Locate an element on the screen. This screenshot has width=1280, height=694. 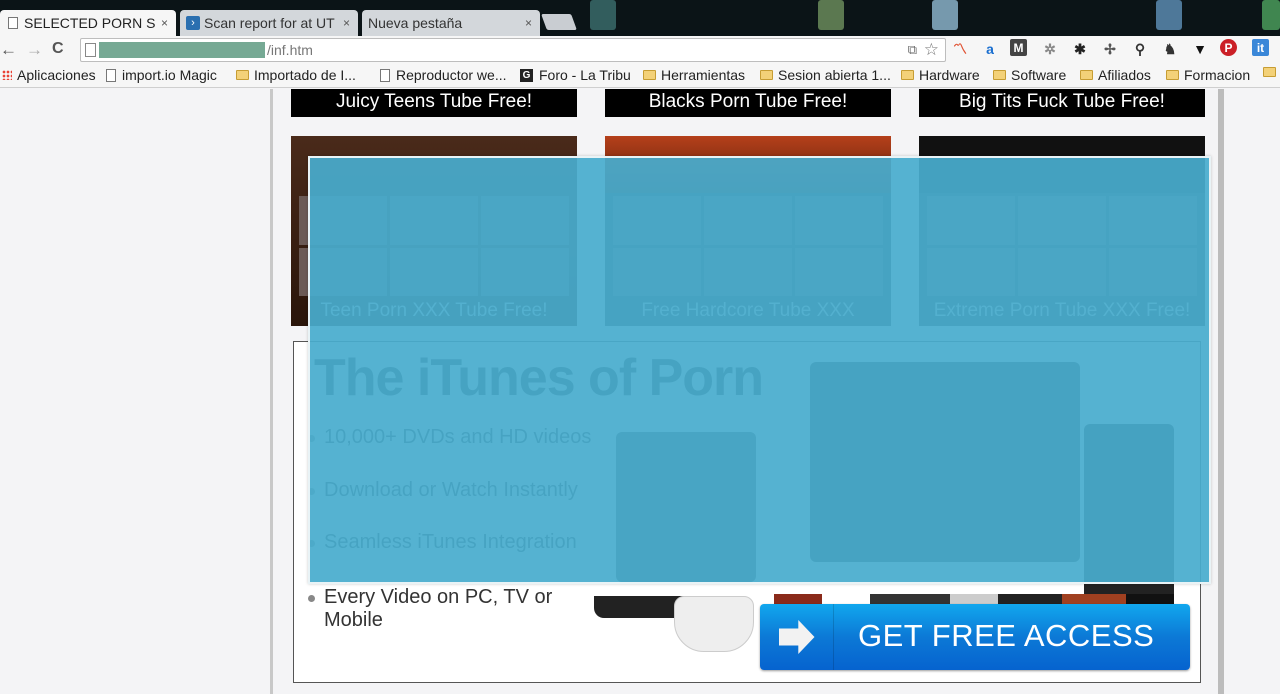
evernote-icon: ♞ is located at coordinates (1170, 49).